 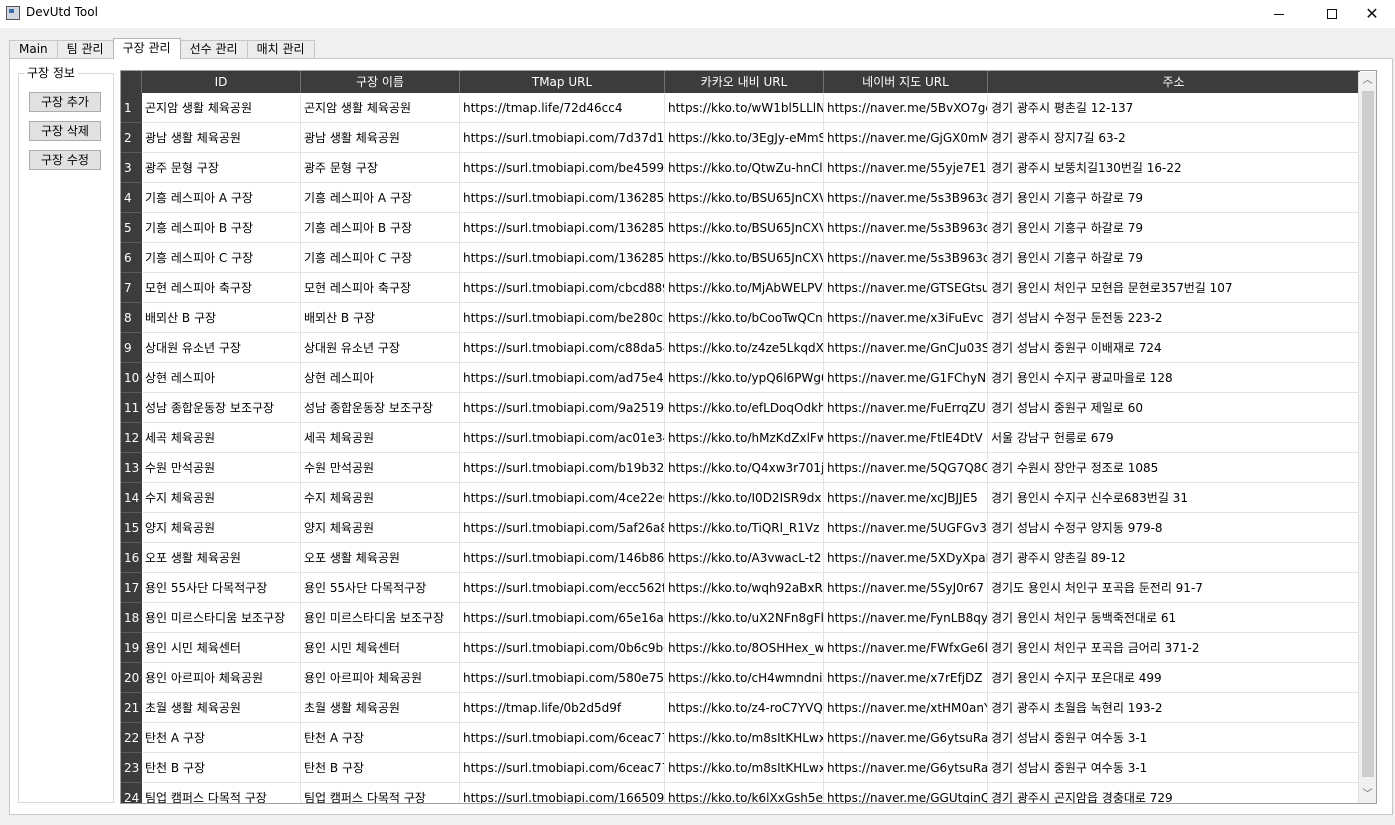 I want to click on cell-kakao-url: https://kko.to/efLDoqOdkh, so click(x=744, y=408).